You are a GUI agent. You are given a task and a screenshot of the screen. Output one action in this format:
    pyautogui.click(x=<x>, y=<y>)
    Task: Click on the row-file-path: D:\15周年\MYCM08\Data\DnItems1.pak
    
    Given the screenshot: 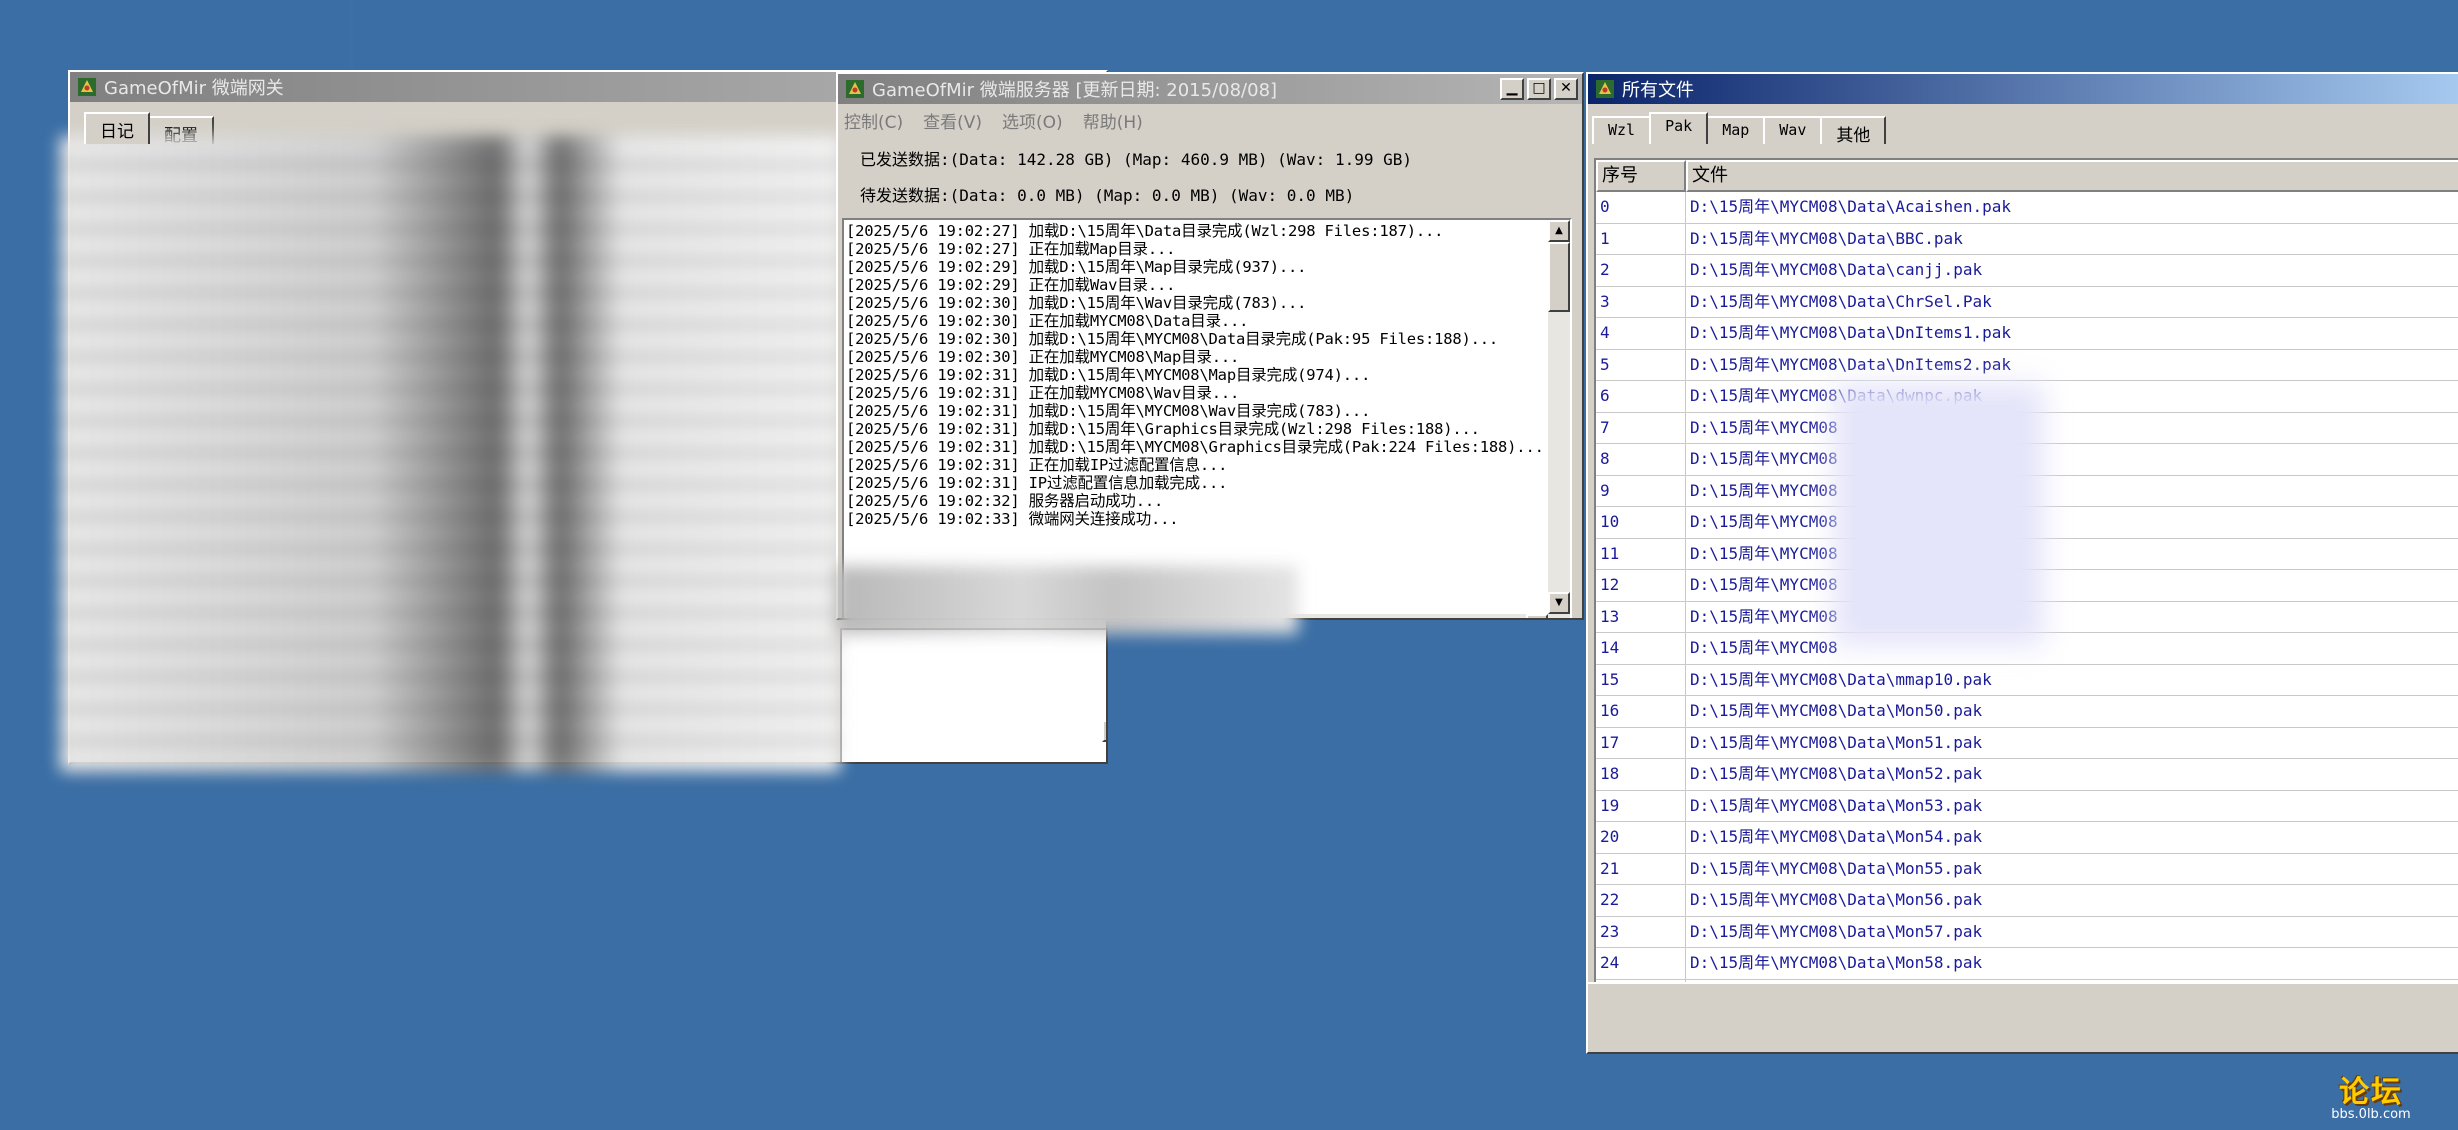 What is the action you would take?
    pyautogui.click(x=1850, y=332)
    